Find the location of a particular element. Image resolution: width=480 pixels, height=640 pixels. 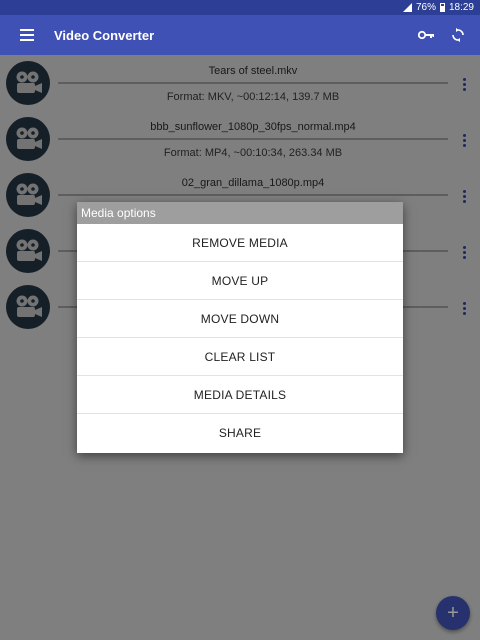

hamburger-menu-icon is located at coordinates (27, 35).